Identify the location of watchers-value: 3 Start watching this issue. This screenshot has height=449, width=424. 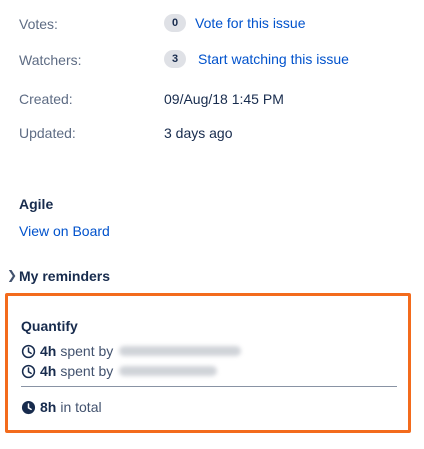
(256, 59).